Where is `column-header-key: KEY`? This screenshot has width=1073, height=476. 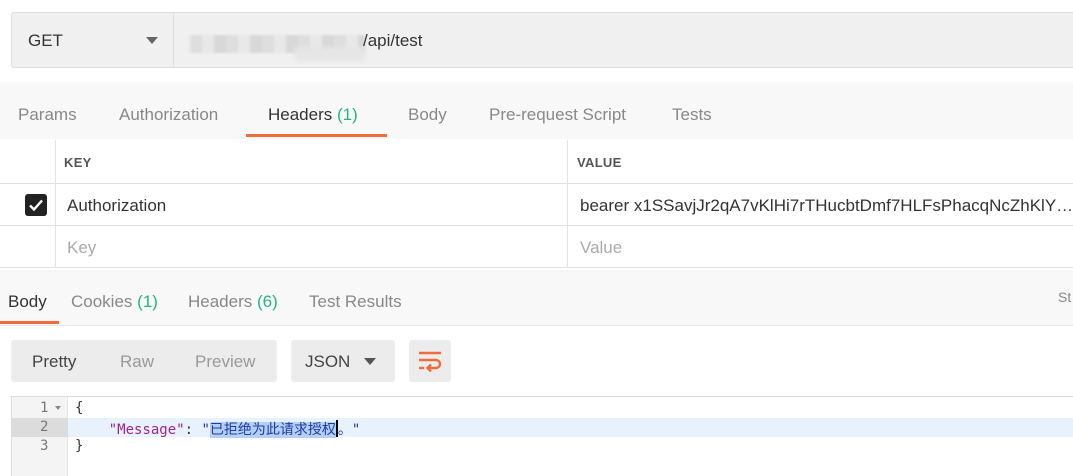
column-header-key: KEY is located at coordinates (78, 162).